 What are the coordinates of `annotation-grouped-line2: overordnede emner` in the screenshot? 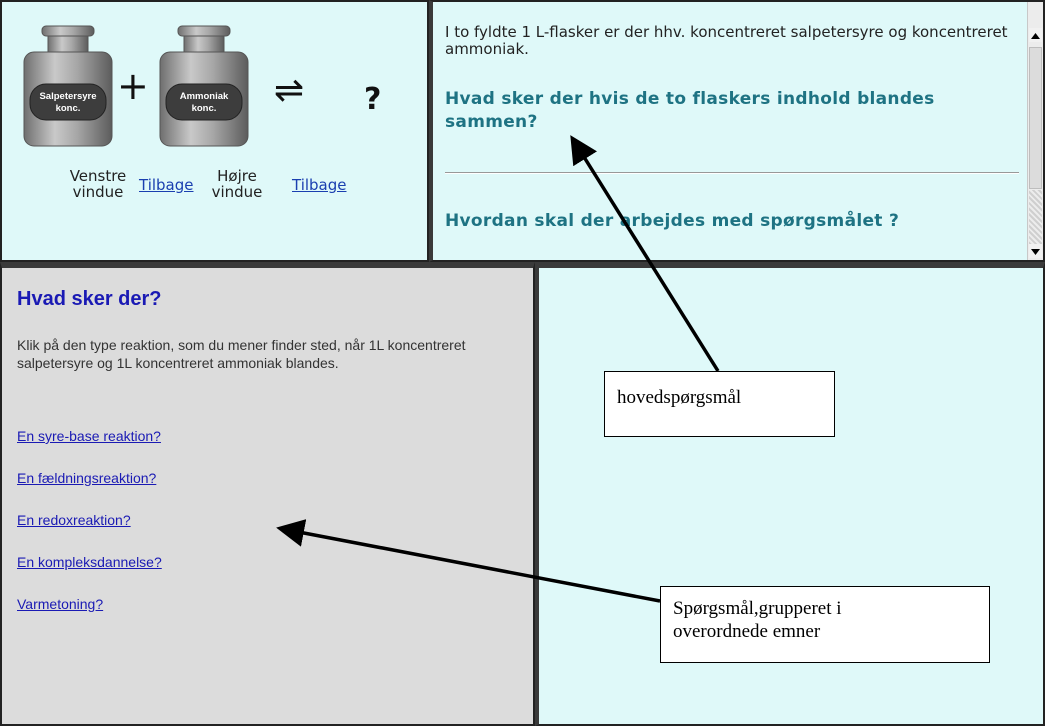 It's located at (747, 631).